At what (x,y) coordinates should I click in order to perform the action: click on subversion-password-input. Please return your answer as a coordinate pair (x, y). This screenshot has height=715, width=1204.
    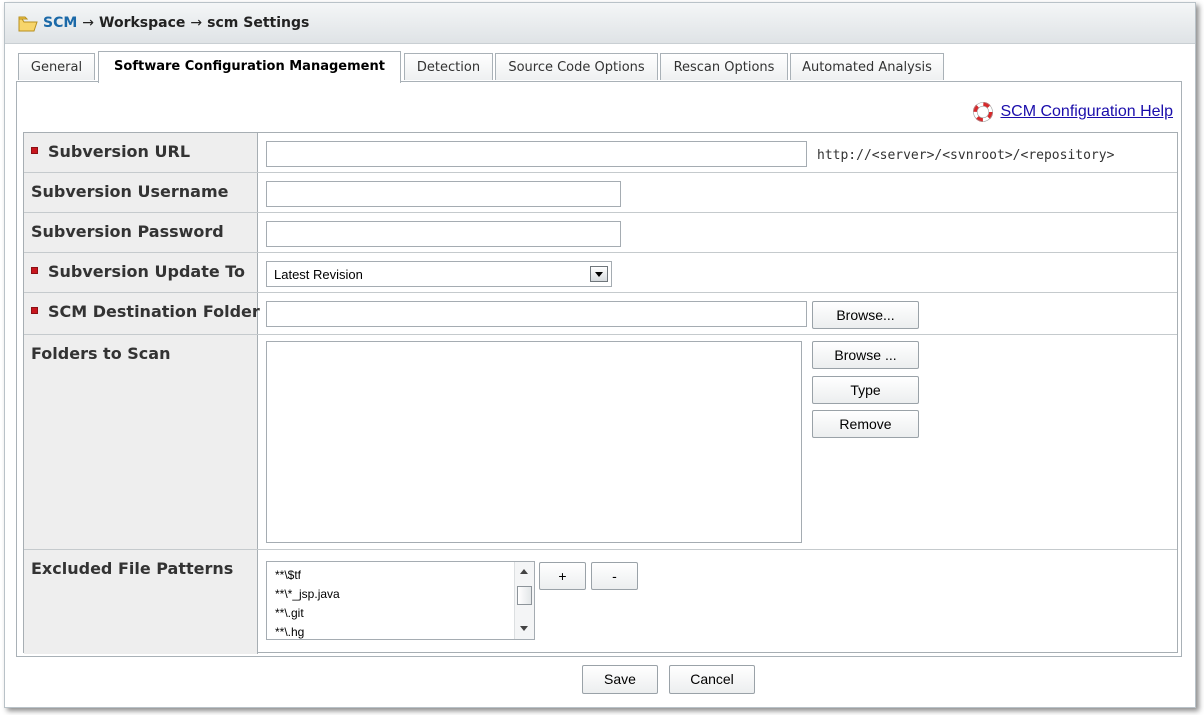
    Looking at the image, I should click on (443, 234).